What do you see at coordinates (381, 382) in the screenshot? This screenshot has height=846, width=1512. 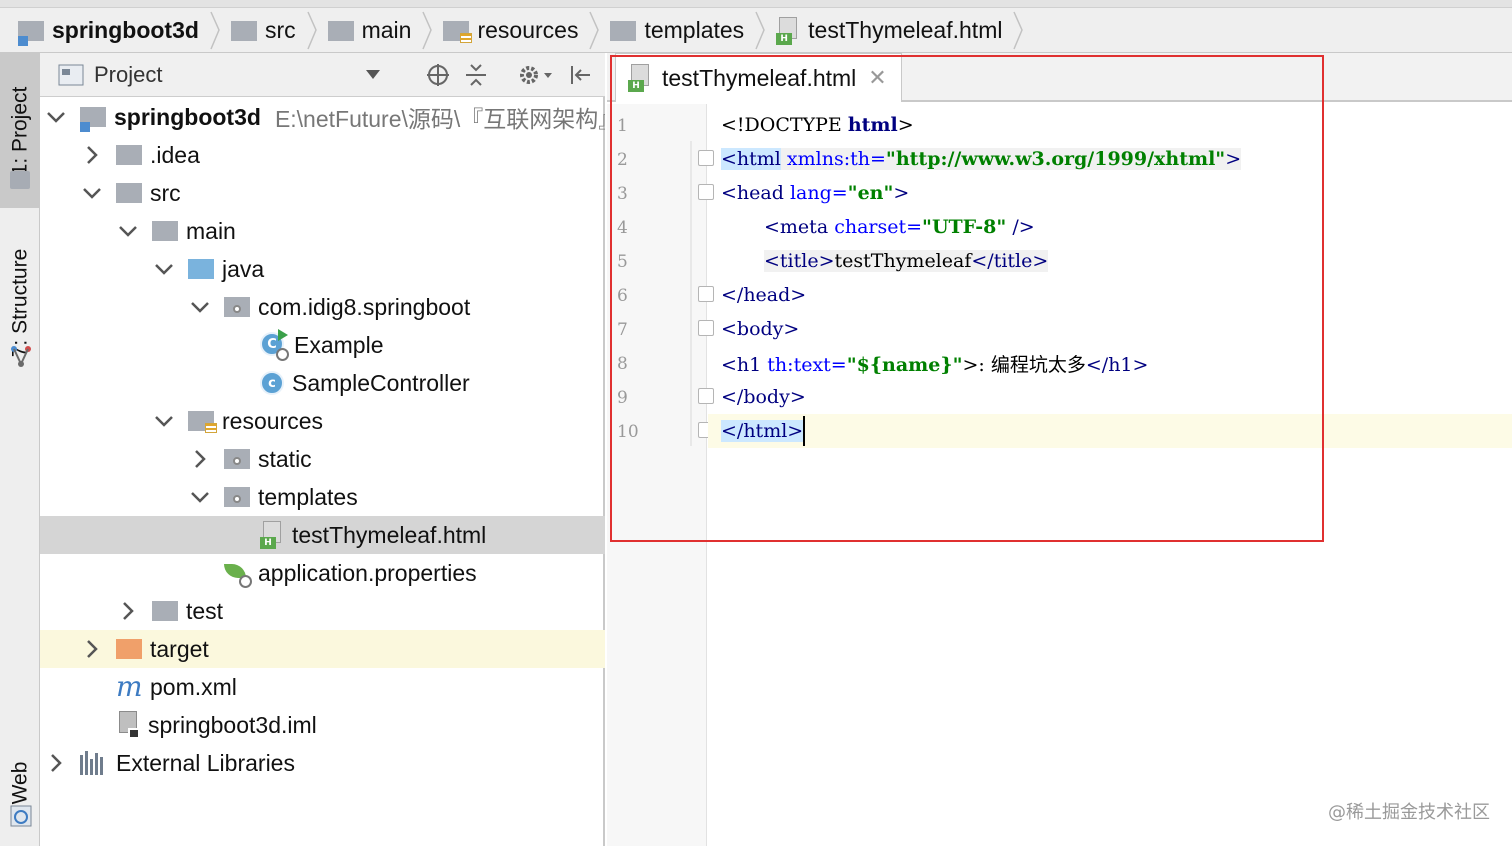 I see `tree-item-label: SampleController` at bounding box center [381, 382].